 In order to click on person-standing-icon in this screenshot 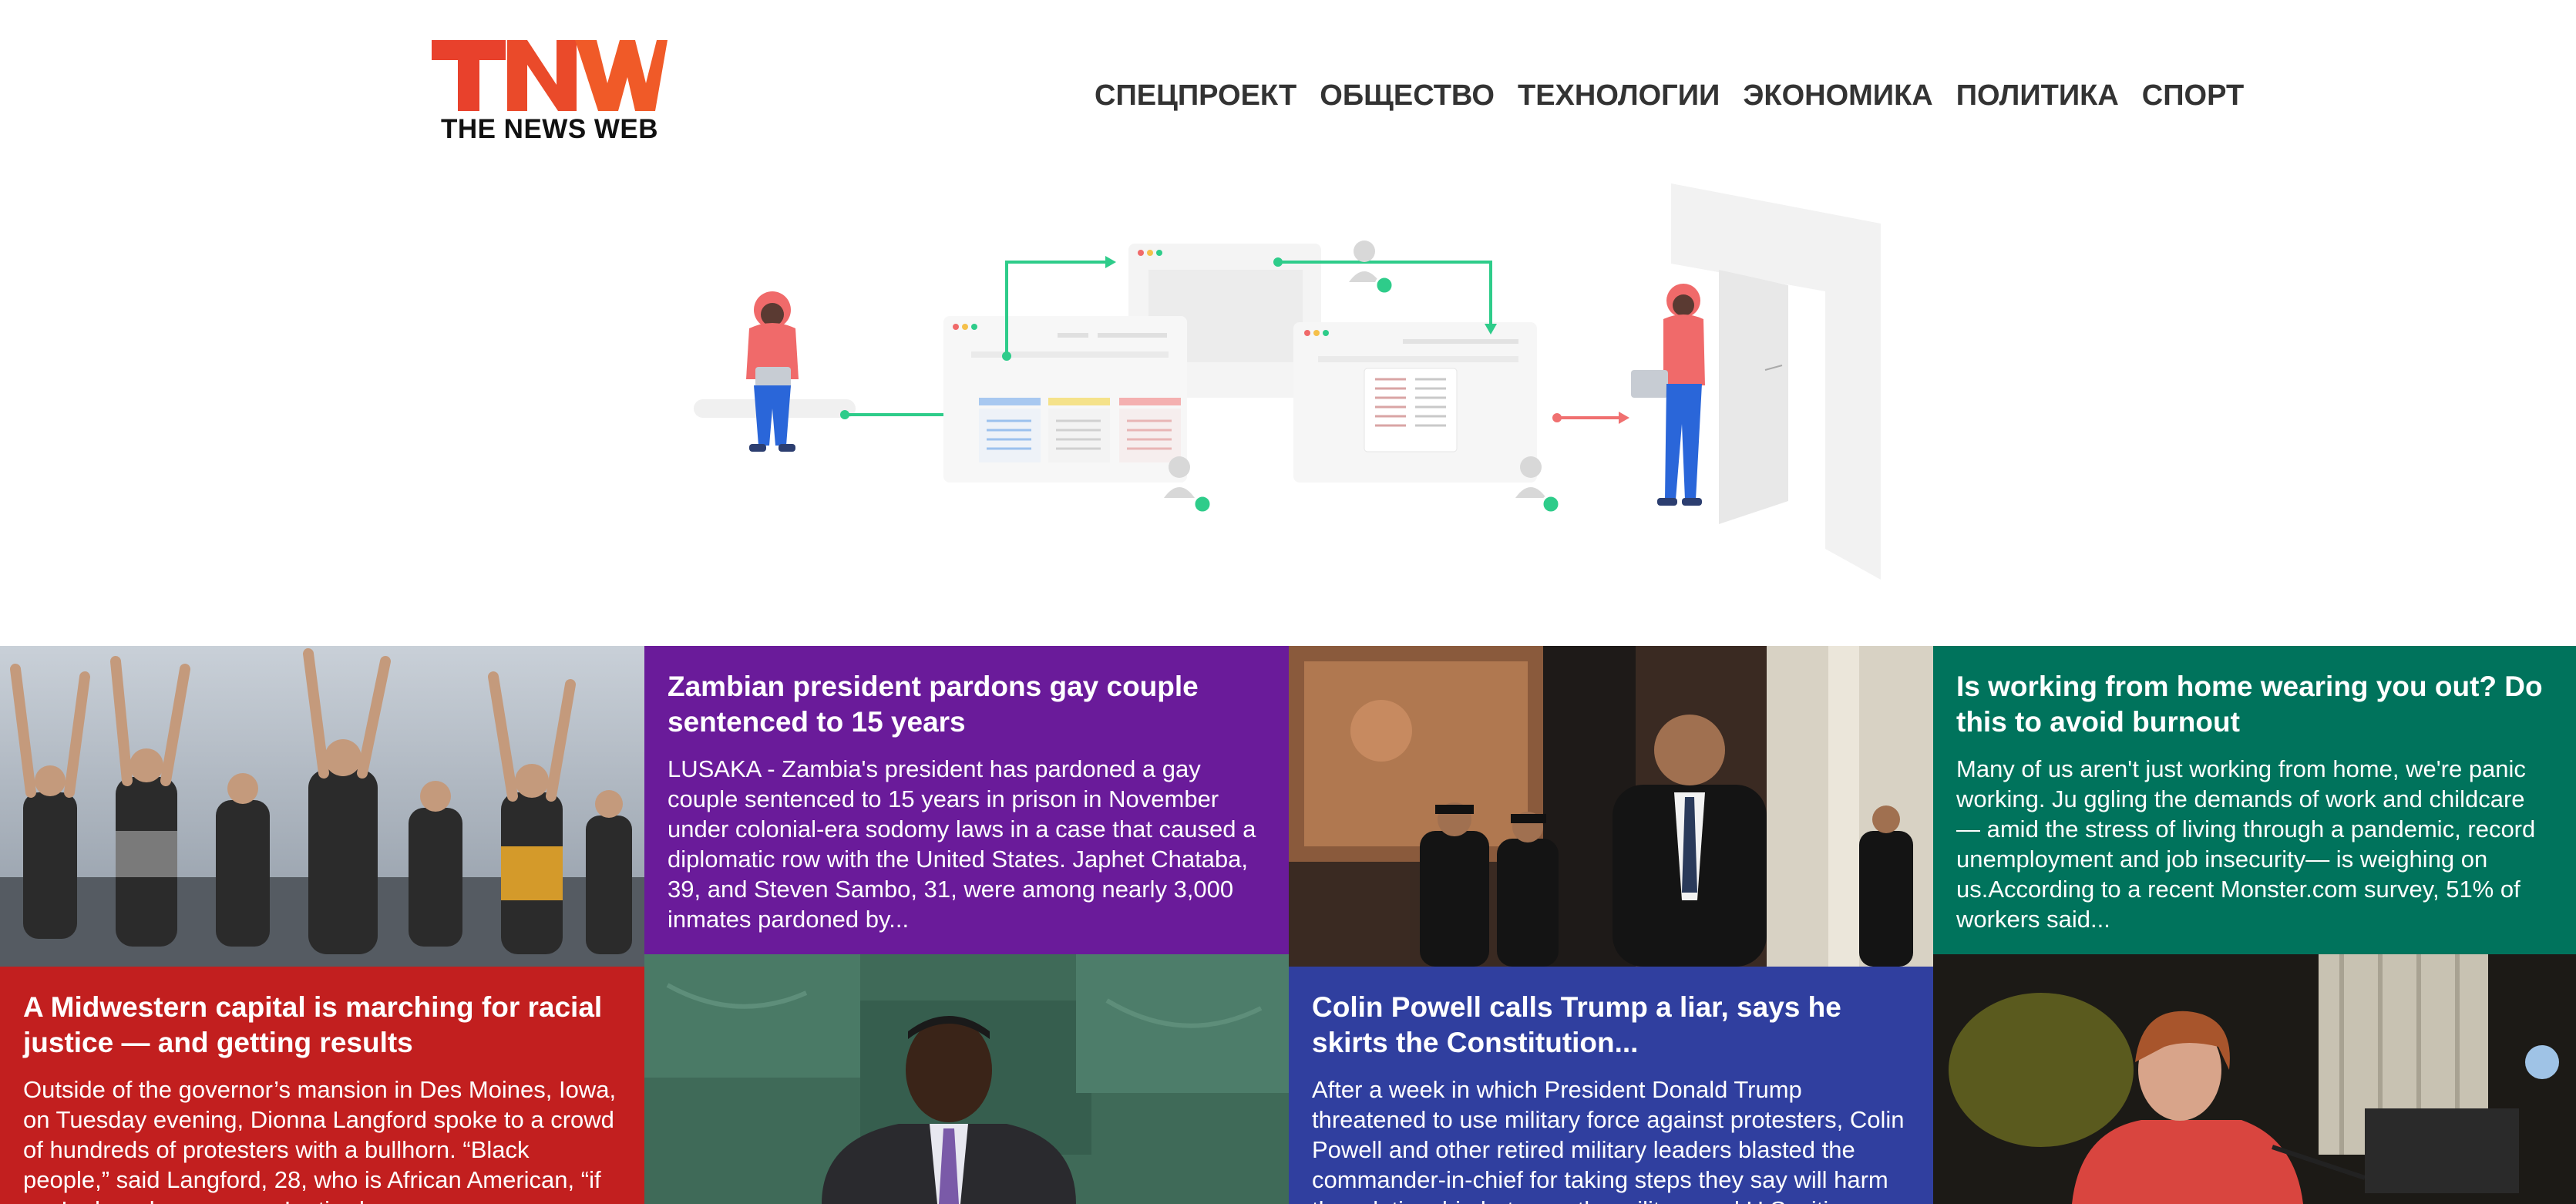, I will do `click(1668, 395)`.